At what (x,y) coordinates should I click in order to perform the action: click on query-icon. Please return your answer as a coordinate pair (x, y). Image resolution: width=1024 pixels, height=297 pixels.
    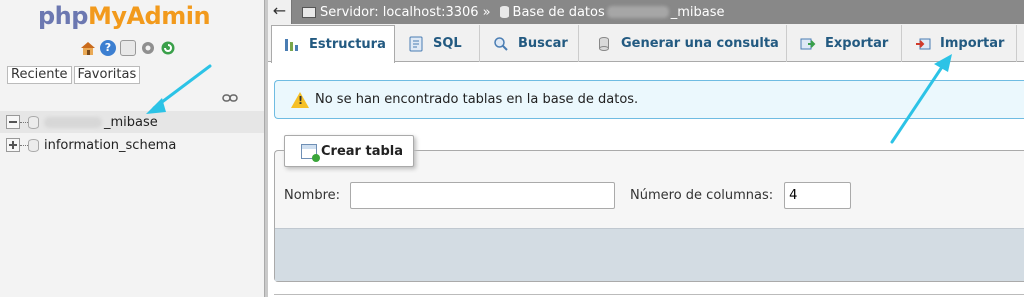
    Looking at the image, I should click on (604, 44).